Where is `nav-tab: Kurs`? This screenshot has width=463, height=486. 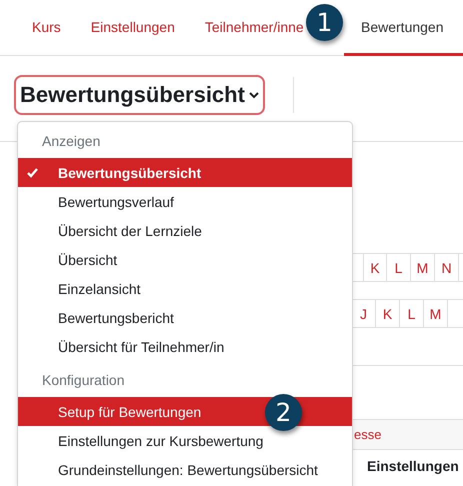
nav-tab: Kurs is located at coordinates (46, 28).